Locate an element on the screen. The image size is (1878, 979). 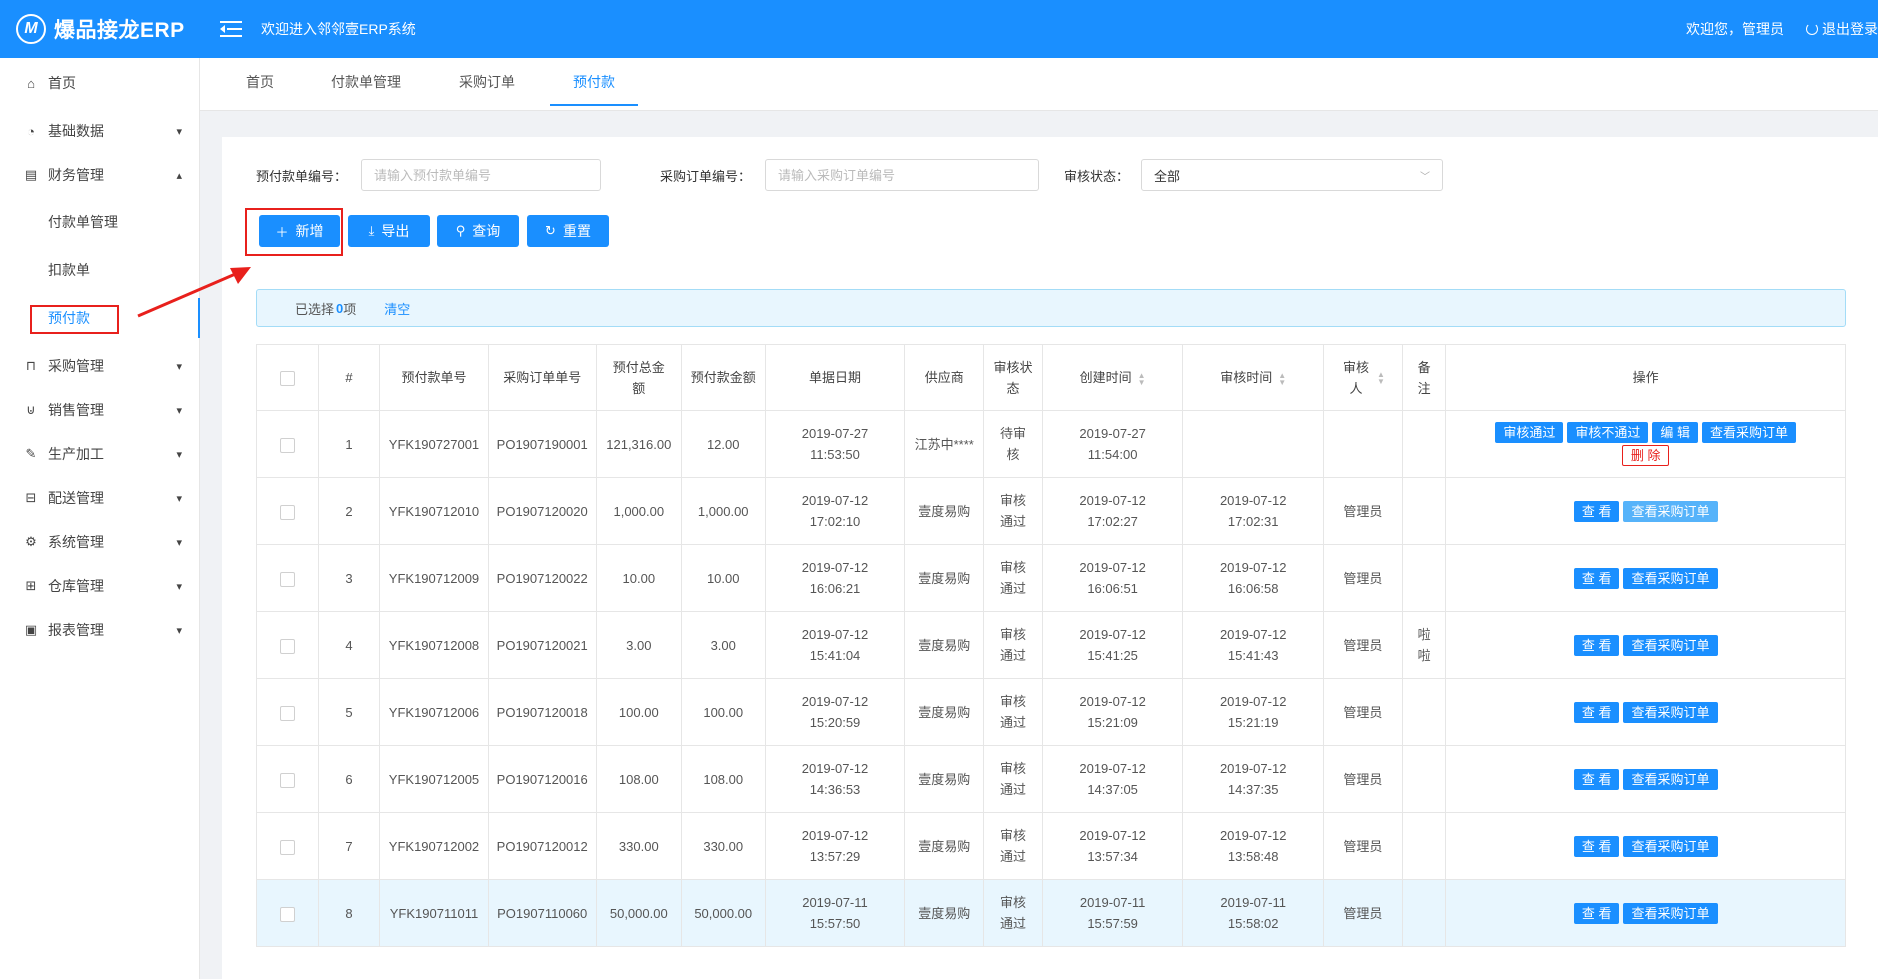
sidebar-item-label: 仓库管理 is located at coordinates (76, 586).